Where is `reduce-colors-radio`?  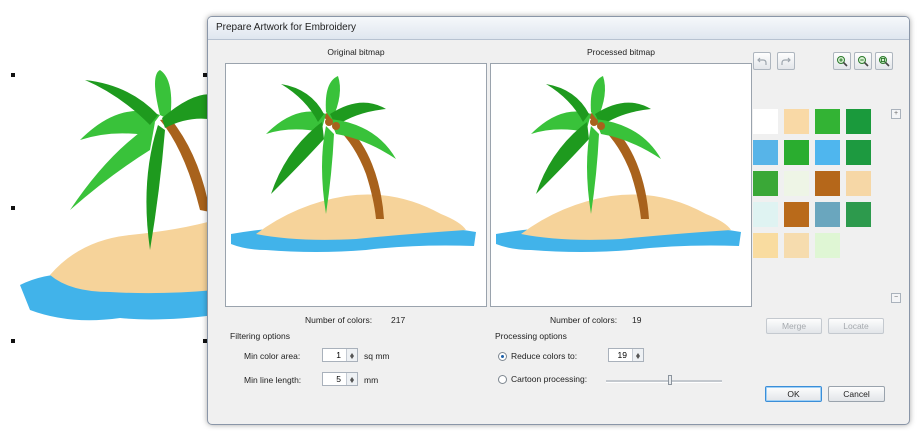
reduce-colors-radio is located at coordinates (502, 356).